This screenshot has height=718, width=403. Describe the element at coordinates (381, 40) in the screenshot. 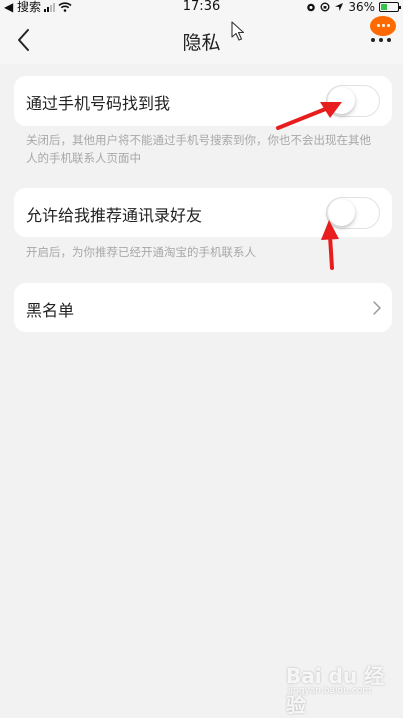

I see `more-dots-icon` at that location.